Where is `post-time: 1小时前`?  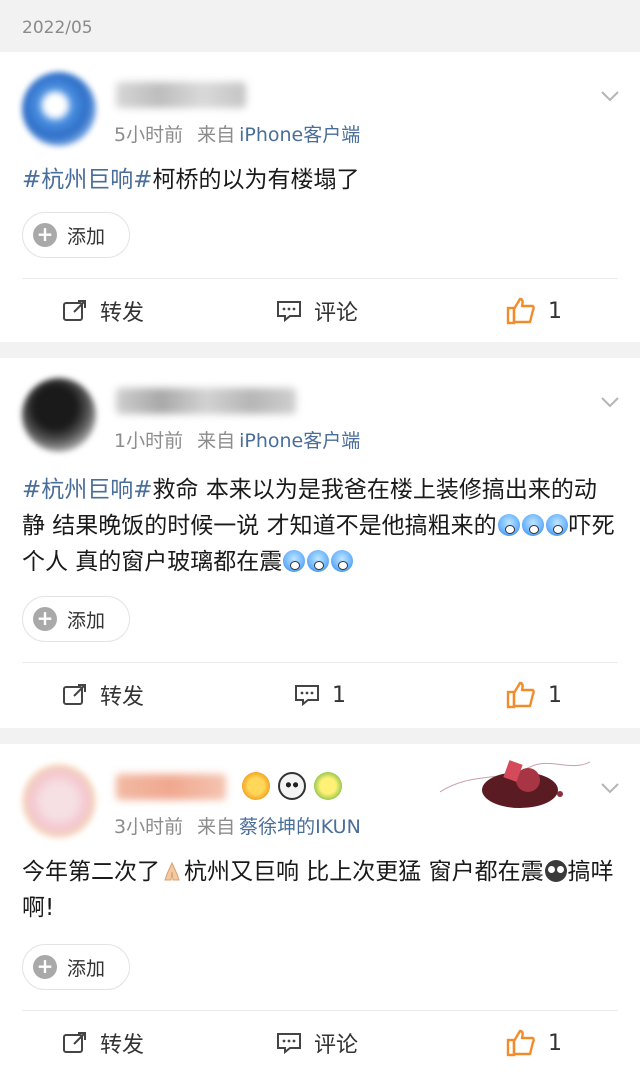 post-time: 1小时前 is located at coordinates (149, 441).